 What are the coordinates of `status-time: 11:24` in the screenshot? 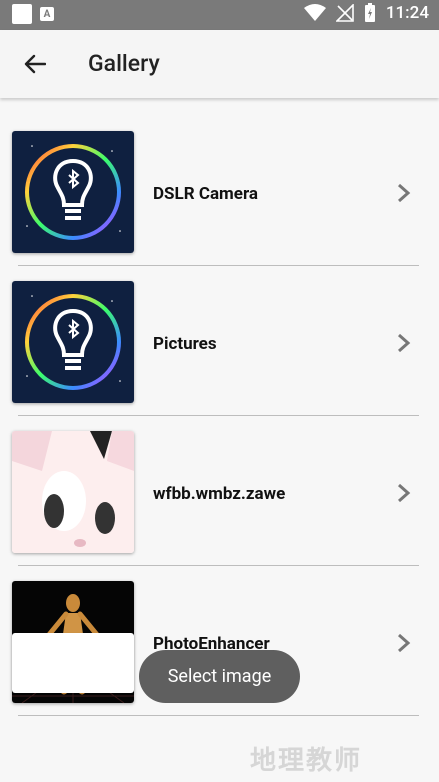 It's located at (407, 13).